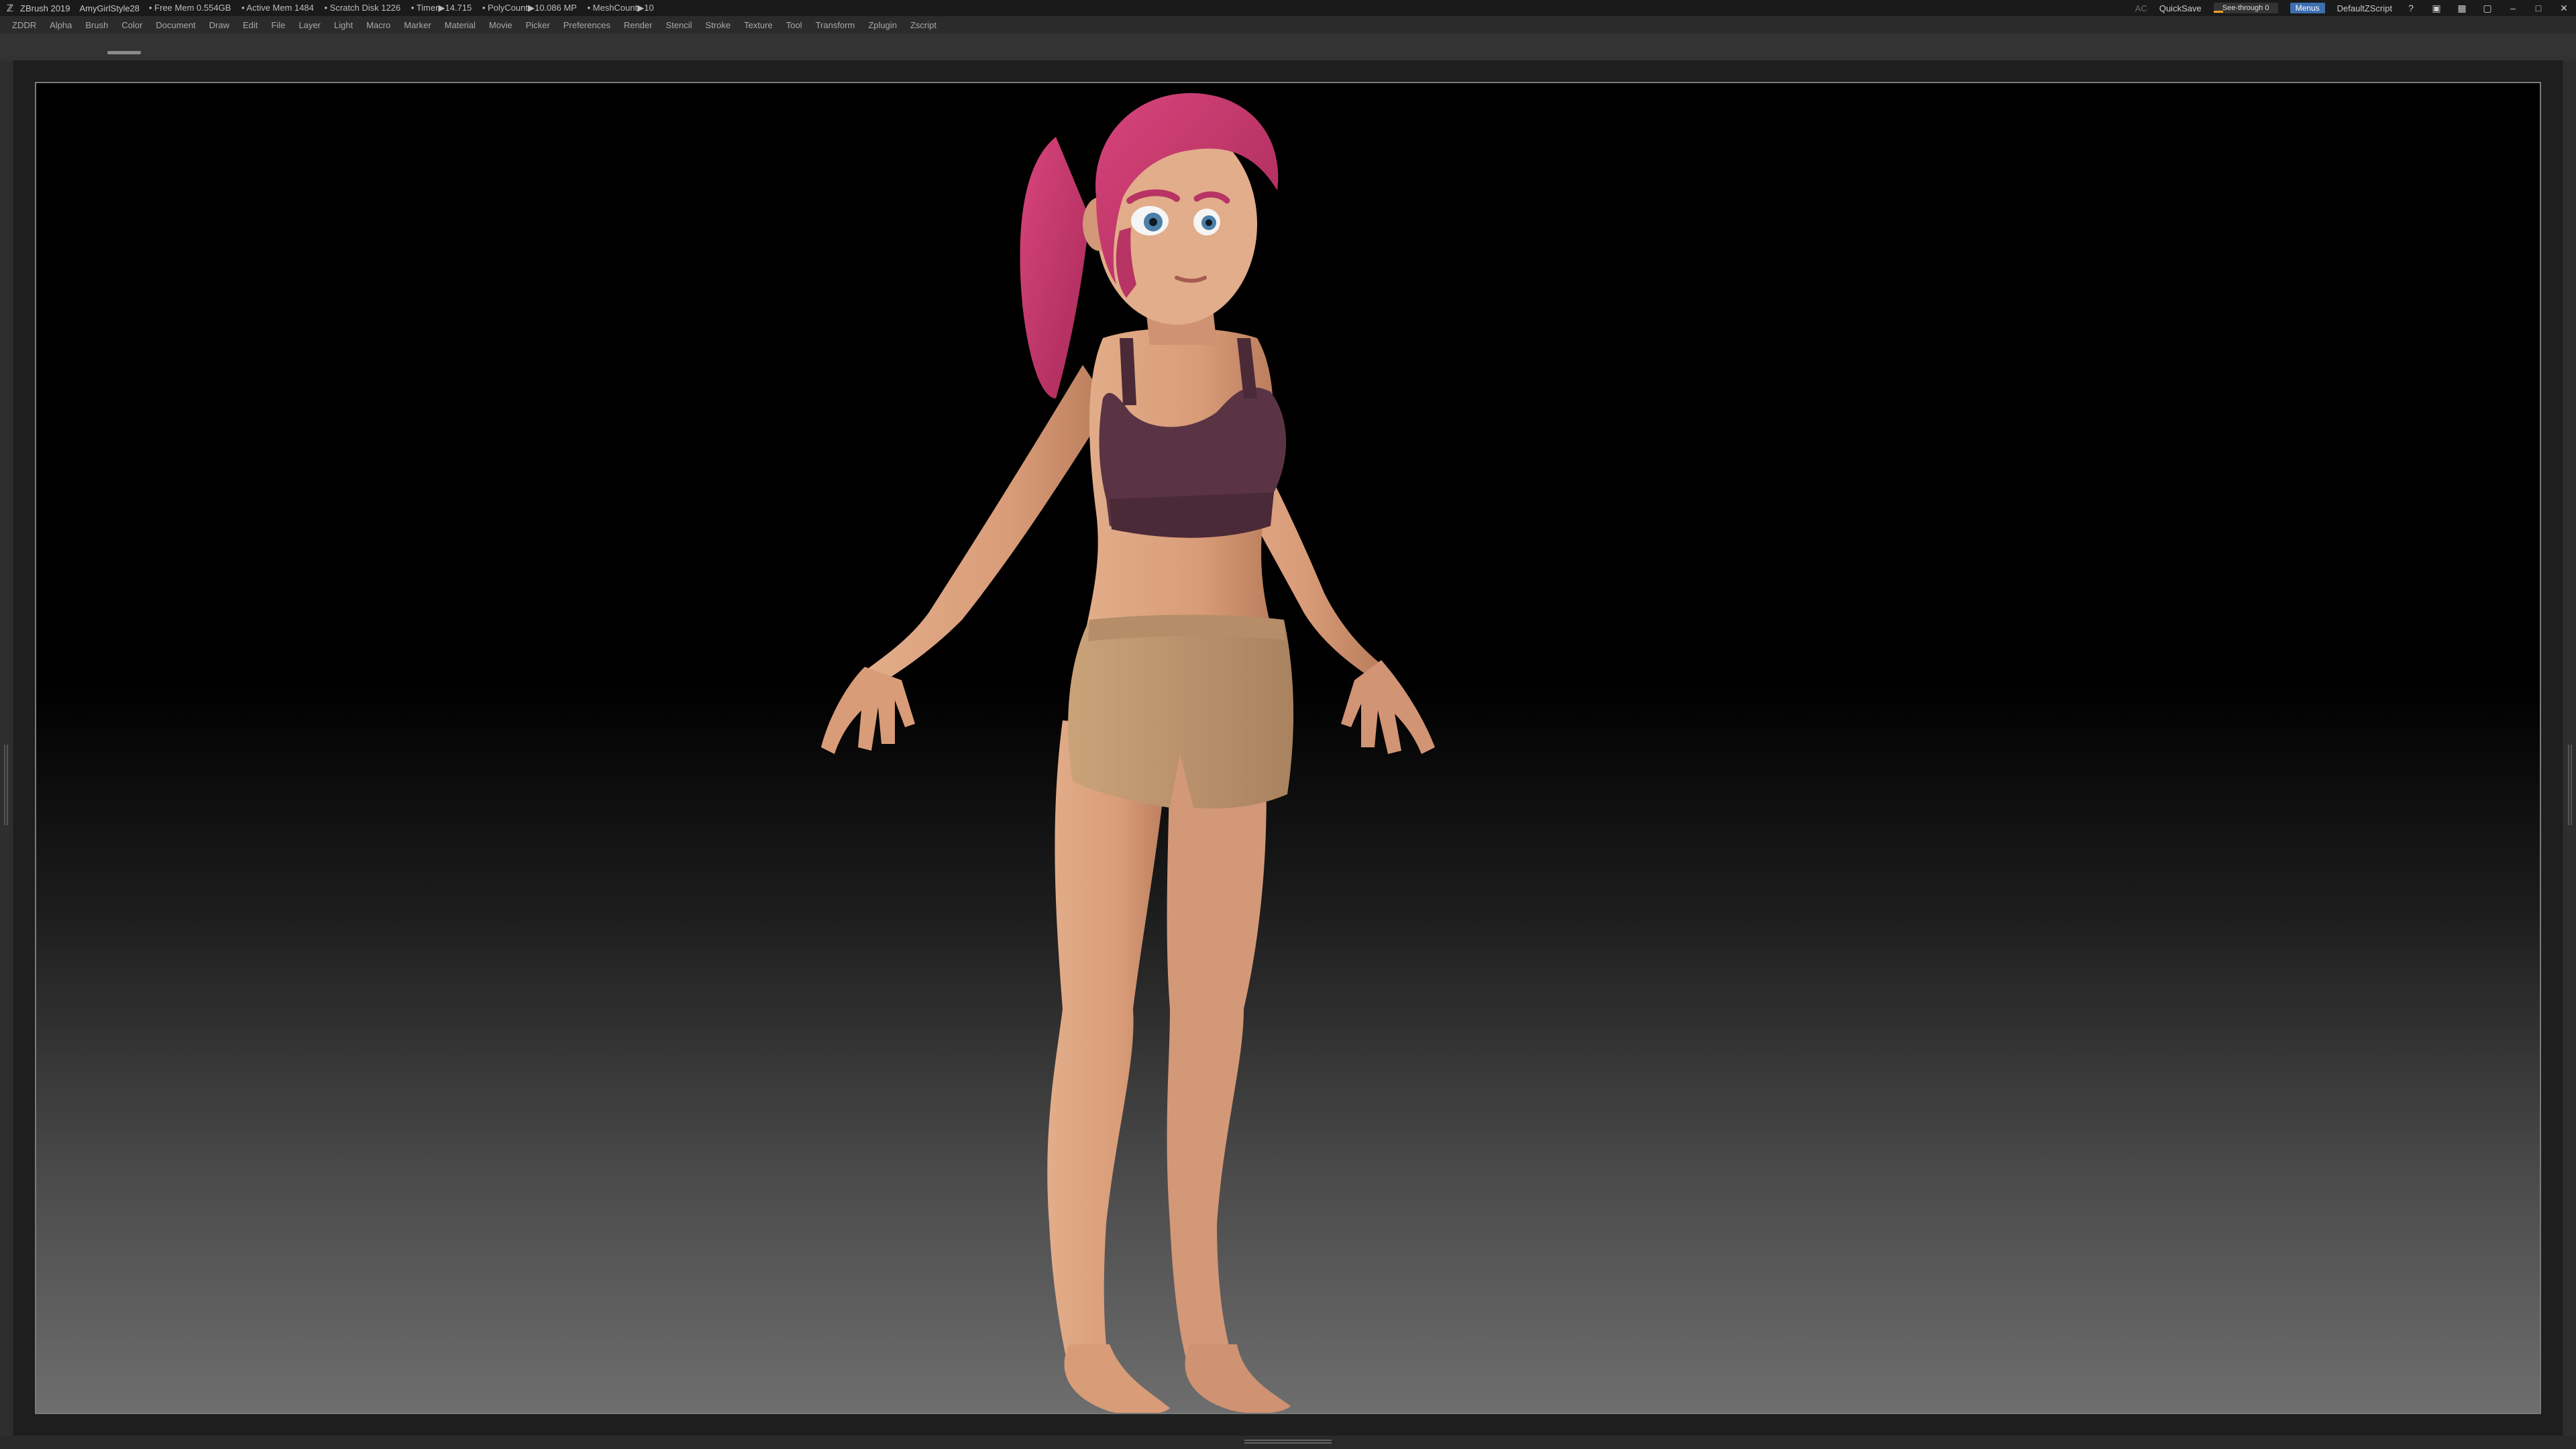  Describe the element at coordinates (2307, 8) in the screenshot. I see `menus-toggle-button: Menus` at that location.